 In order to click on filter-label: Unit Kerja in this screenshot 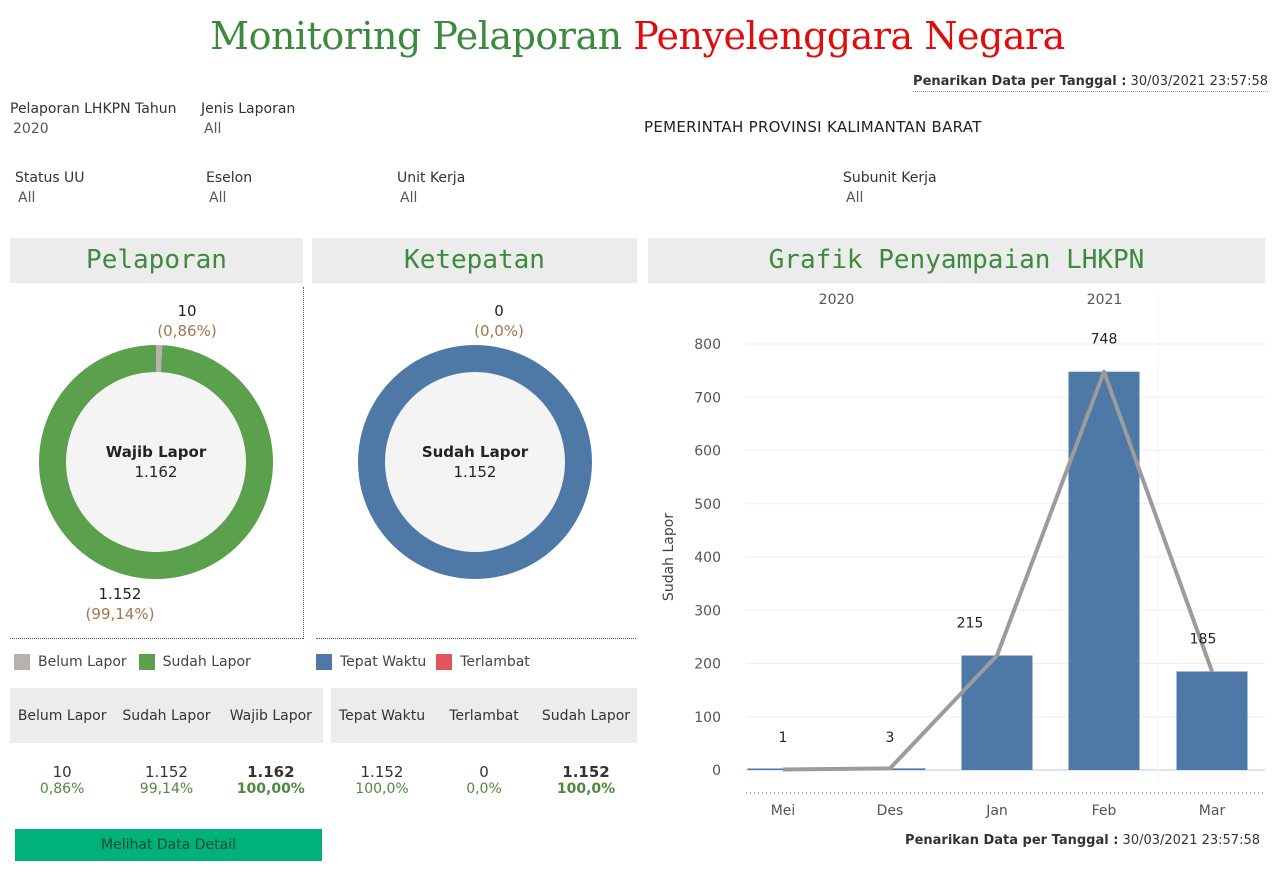, I will do `click(431, 178)`.